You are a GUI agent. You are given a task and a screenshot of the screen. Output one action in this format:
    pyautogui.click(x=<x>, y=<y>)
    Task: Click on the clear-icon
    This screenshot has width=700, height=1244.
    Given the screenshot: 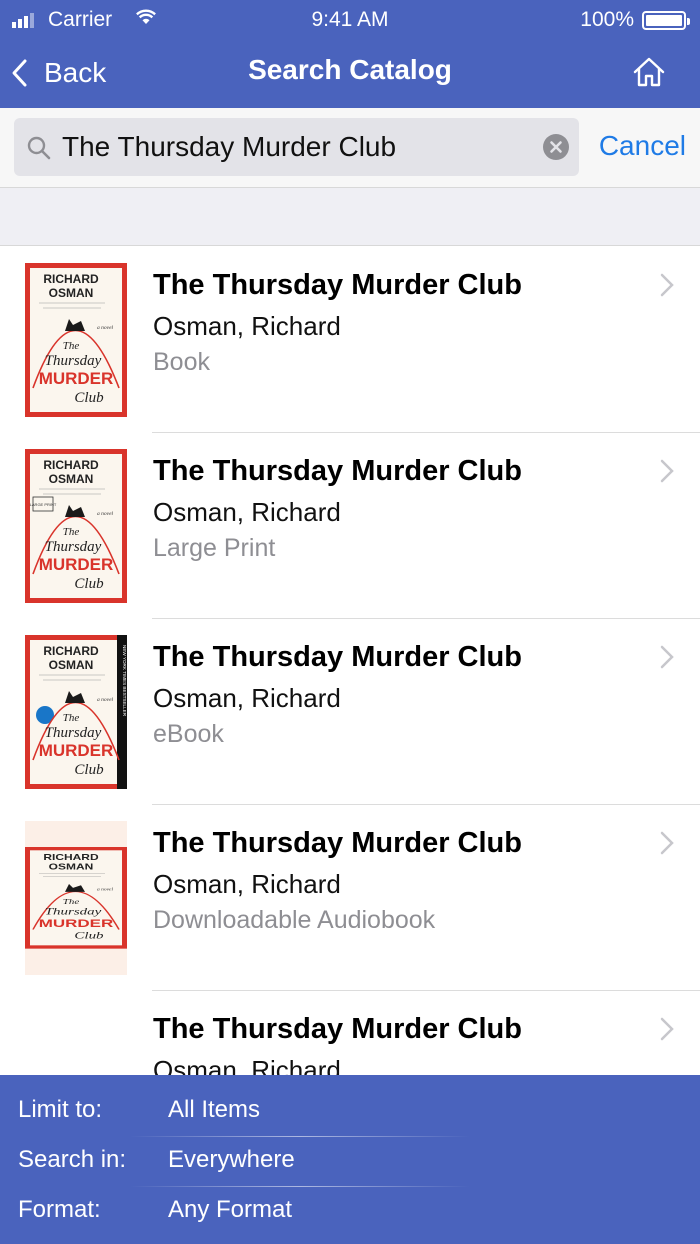 What is the action you would take?
    pyautogui.click(x=556, y=147)
    